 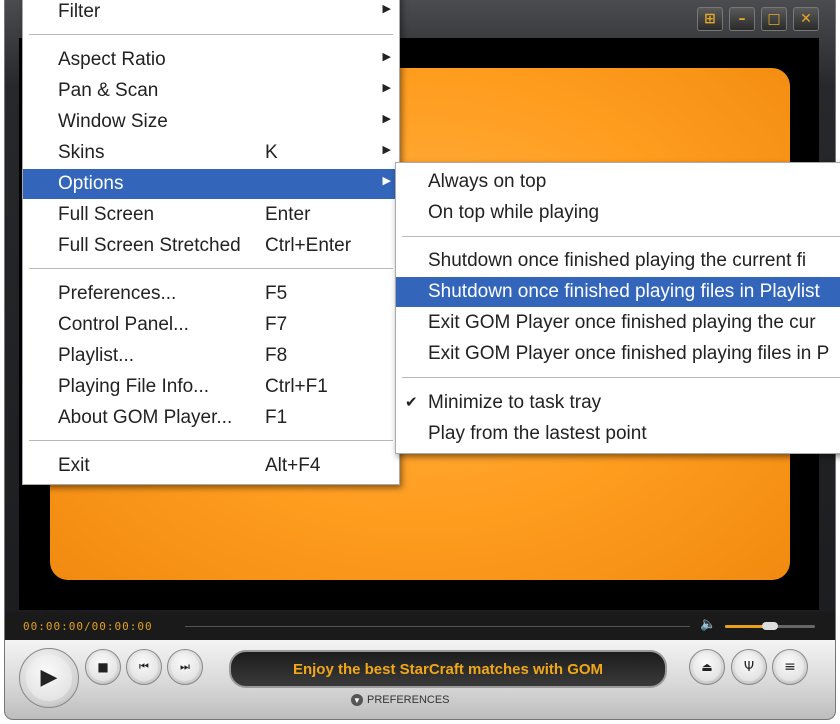 What do you see at coordinates (487, 181) in the screenshot?
I see `submenu-item-label: Always on top` at bounding box center [487, 181].